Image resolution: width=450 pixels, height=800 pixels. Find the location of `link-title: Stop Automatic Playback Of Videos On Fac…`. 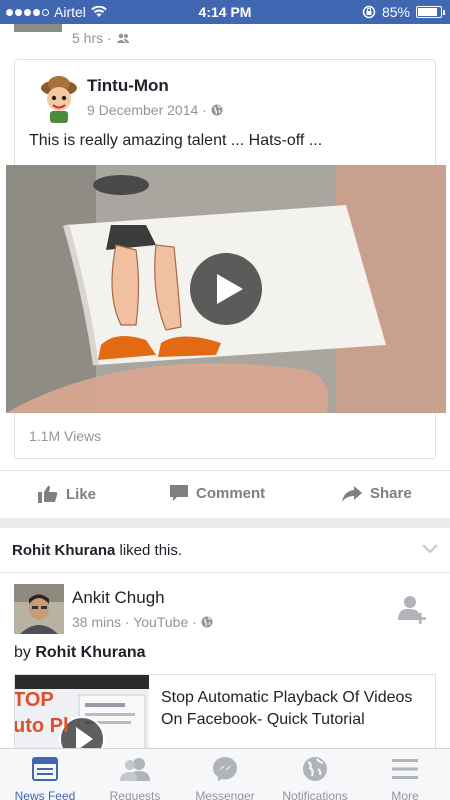

link-title: Stop Automatic Playback Of Videos On Fac… is located at coordinates (287, 708).